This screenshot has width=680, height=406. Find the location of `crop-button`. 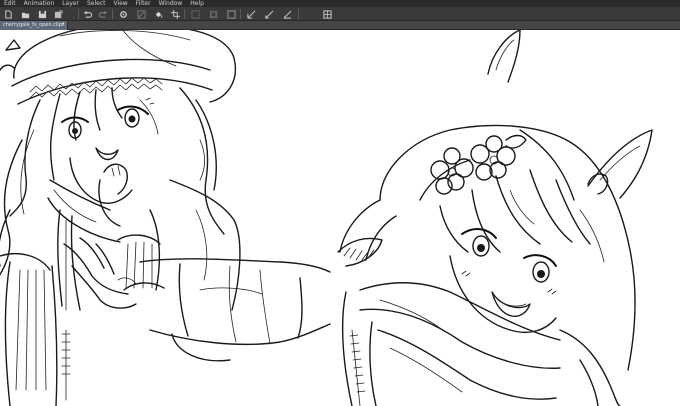

crop-button is located at coordinates (175, 14).